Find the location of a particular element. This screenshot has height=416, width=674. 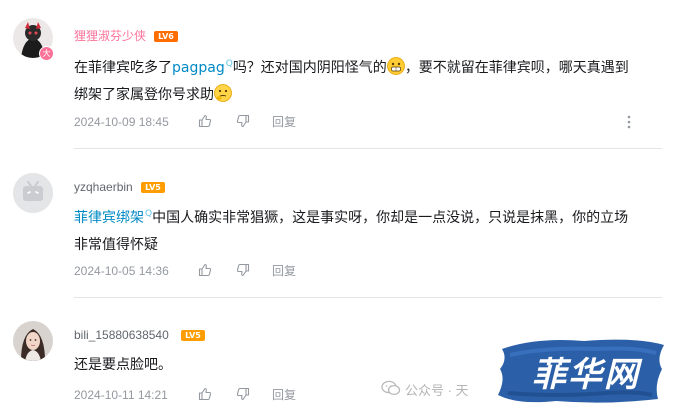

avatar-badge: 大 is located at coordinates (46, 53).